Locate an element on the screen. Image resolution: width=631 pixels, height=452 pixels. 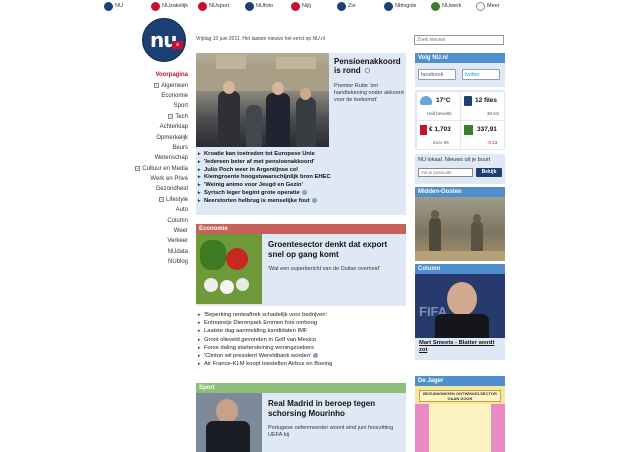
nav-item-weer: Weer is located at coordinates (153, 231).